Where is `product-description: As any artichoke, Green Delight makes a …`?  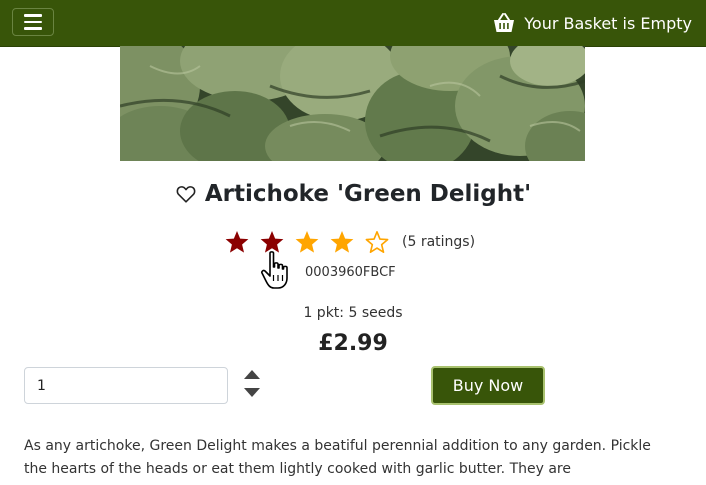 product-description: As any artichoke, Green Delight makes a … is located at coordinates (337, 457).